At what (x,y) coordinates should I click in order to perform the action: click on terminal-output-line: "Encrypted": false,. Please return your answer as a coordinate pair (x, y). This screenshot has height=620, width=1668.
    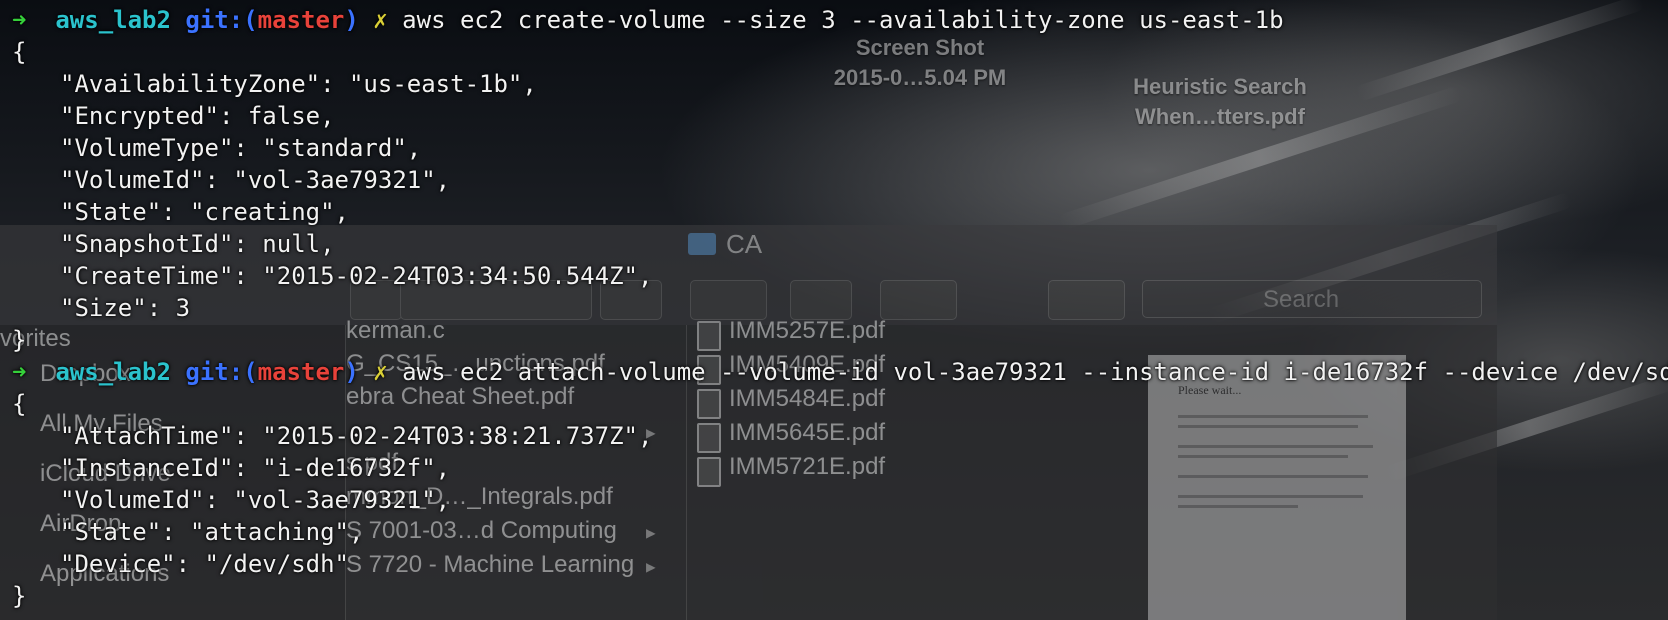
    Looking at the image, I should click on (197, 116).